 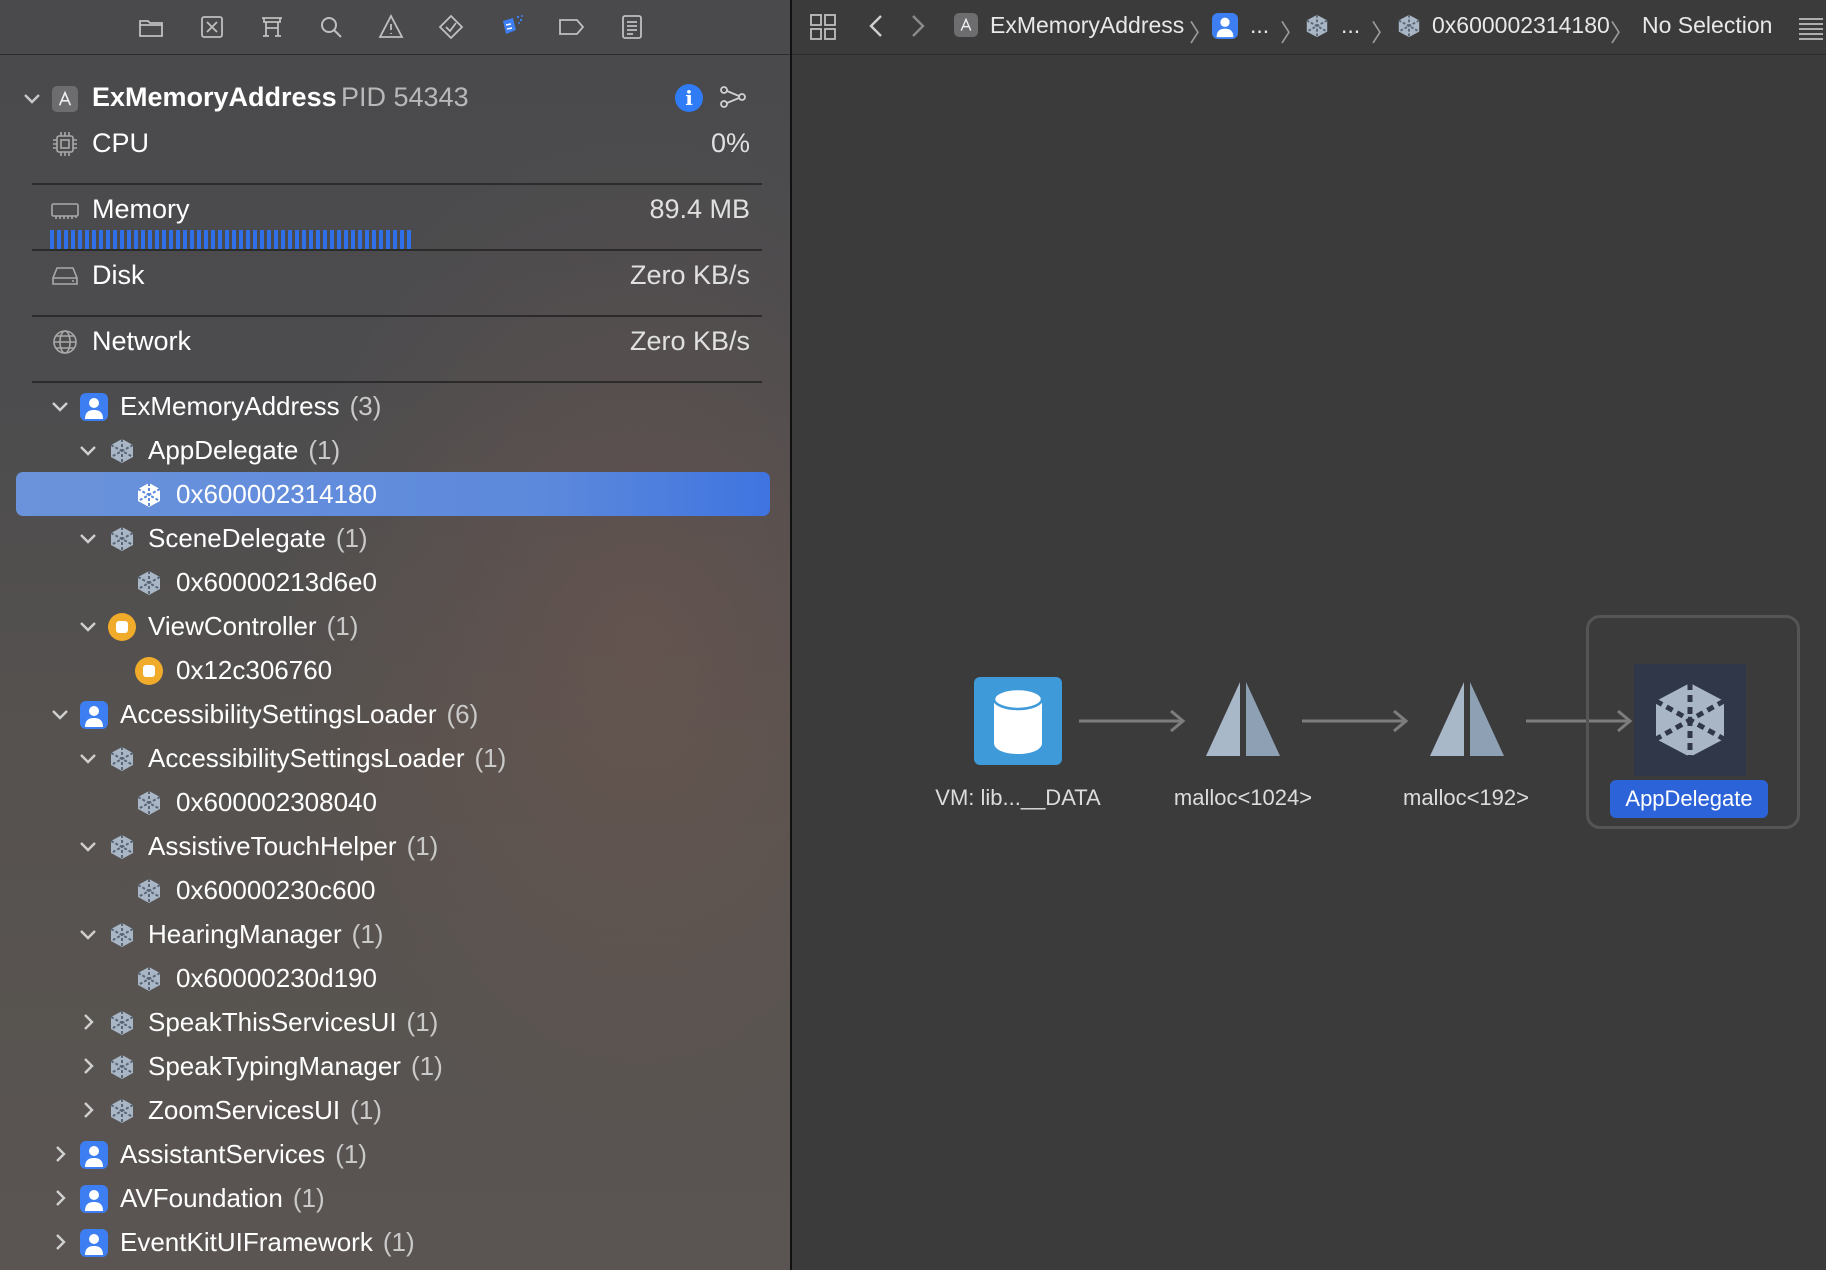 What do you see at coordinates (689, 98) in the screenshot?
I see `info-icon: i` at bounding box center [689, 98].